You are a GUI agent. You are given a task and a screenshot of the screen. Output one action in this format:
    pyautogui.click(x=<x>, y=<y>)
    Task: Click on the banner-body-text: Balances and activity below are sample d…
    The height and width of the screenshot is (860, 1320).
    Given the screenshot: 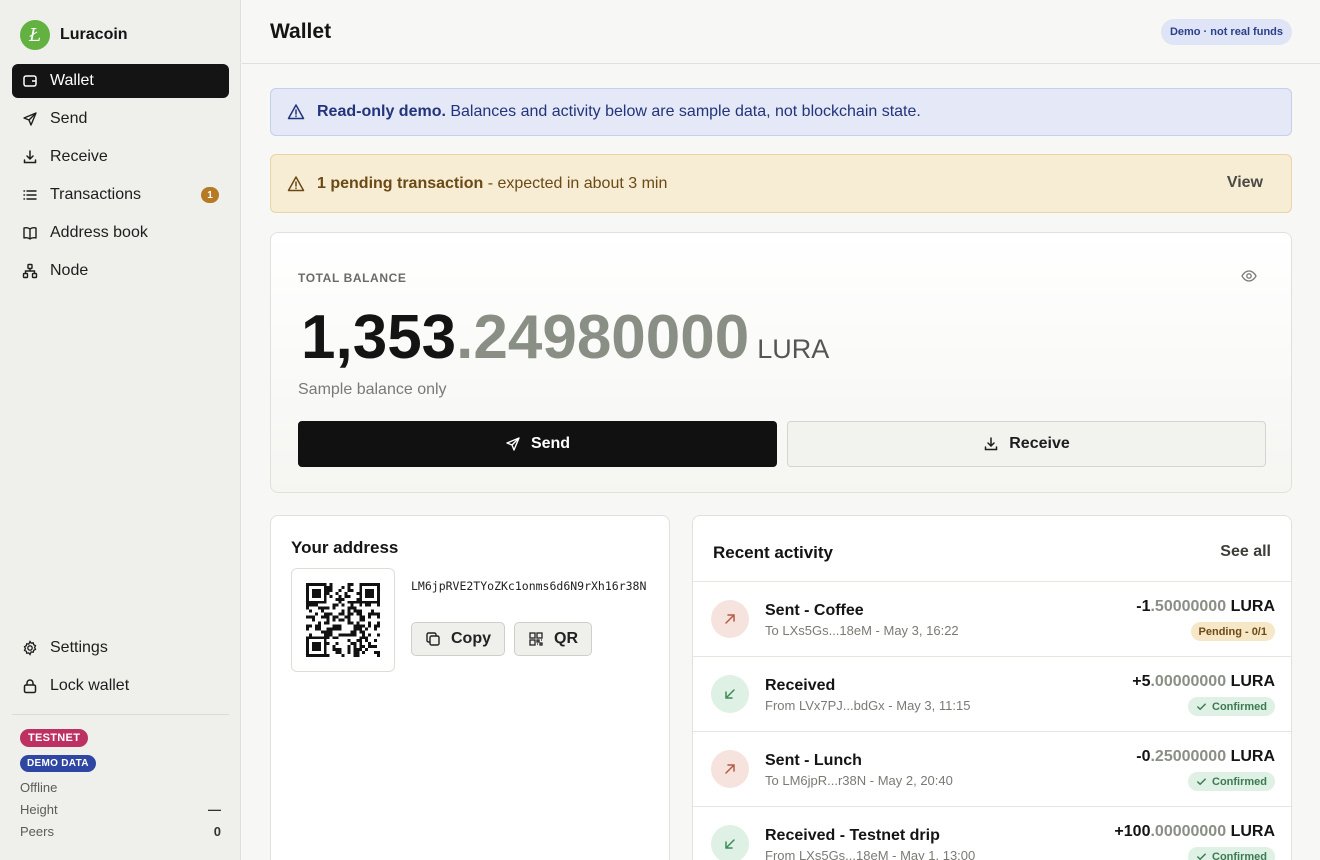 What is the action you would take?
    pyautogui.click(x=683, y=111)
    